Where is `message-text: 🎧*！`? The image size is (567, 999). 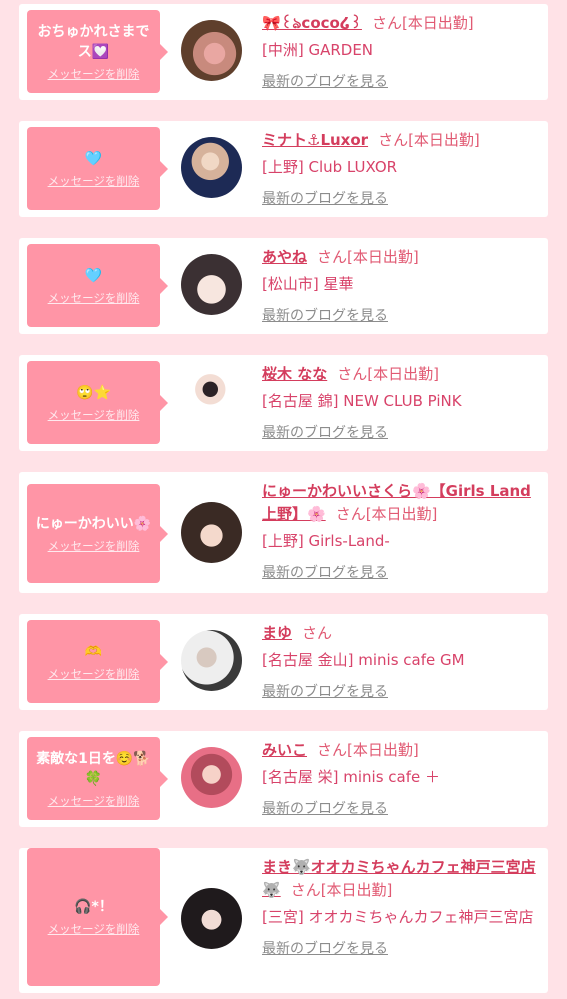
message-text: 🎧*！ is located at coordinates (93, 907).